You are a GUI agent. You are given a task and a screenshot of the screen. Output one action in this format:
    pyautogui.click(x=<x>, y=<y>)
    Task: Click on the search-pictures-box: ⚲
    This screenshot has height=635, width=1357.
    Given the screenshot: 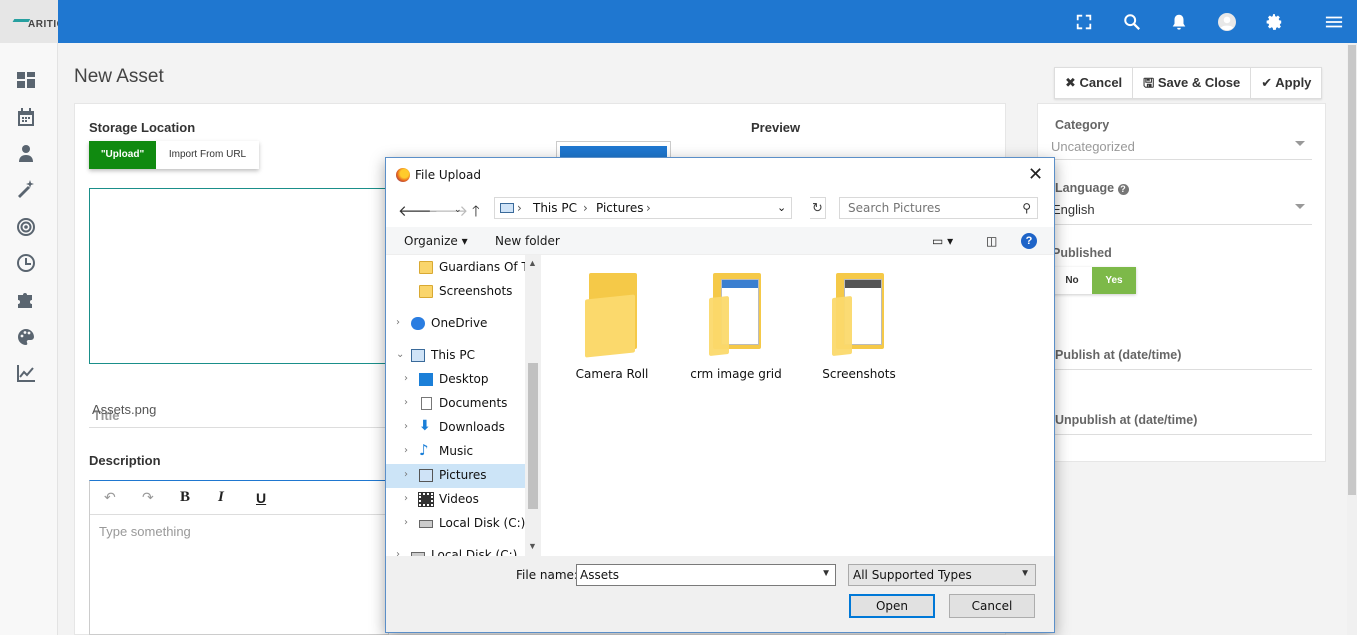 What is the action you would take?
    pyautogui.click(x=938, y=208)
    